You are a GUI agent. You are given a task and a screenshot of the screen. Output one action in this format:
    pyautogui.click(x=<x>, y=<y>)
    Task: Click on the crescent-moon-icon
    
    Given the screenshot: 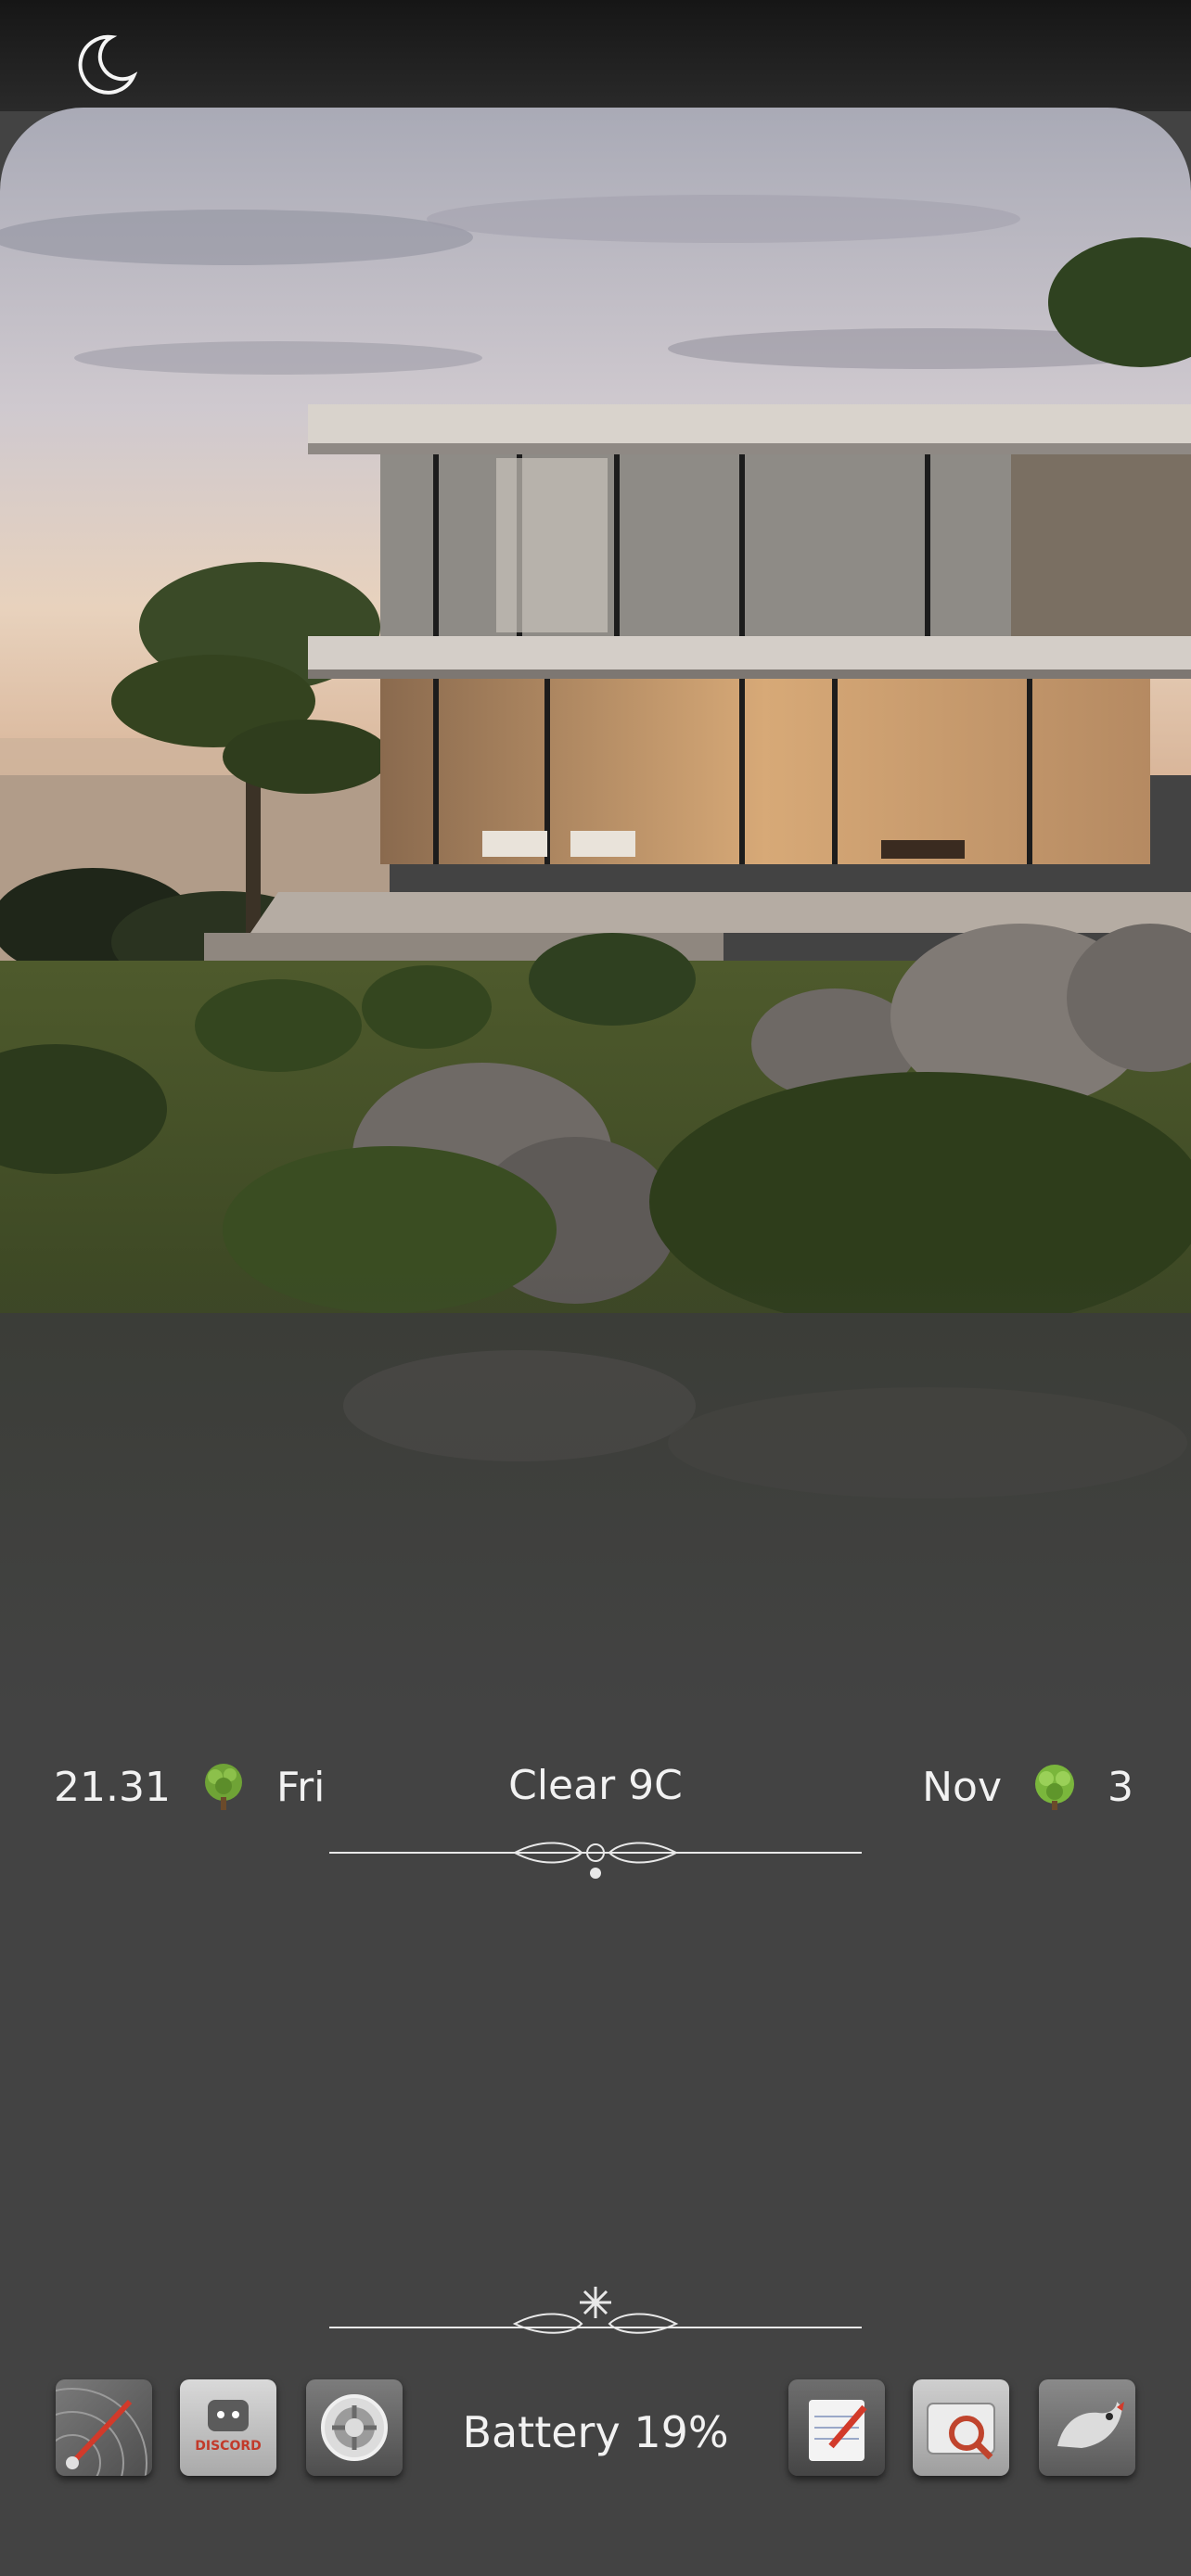 What is the action you would take?
    pyautogui.click(x=108, y=64)
    